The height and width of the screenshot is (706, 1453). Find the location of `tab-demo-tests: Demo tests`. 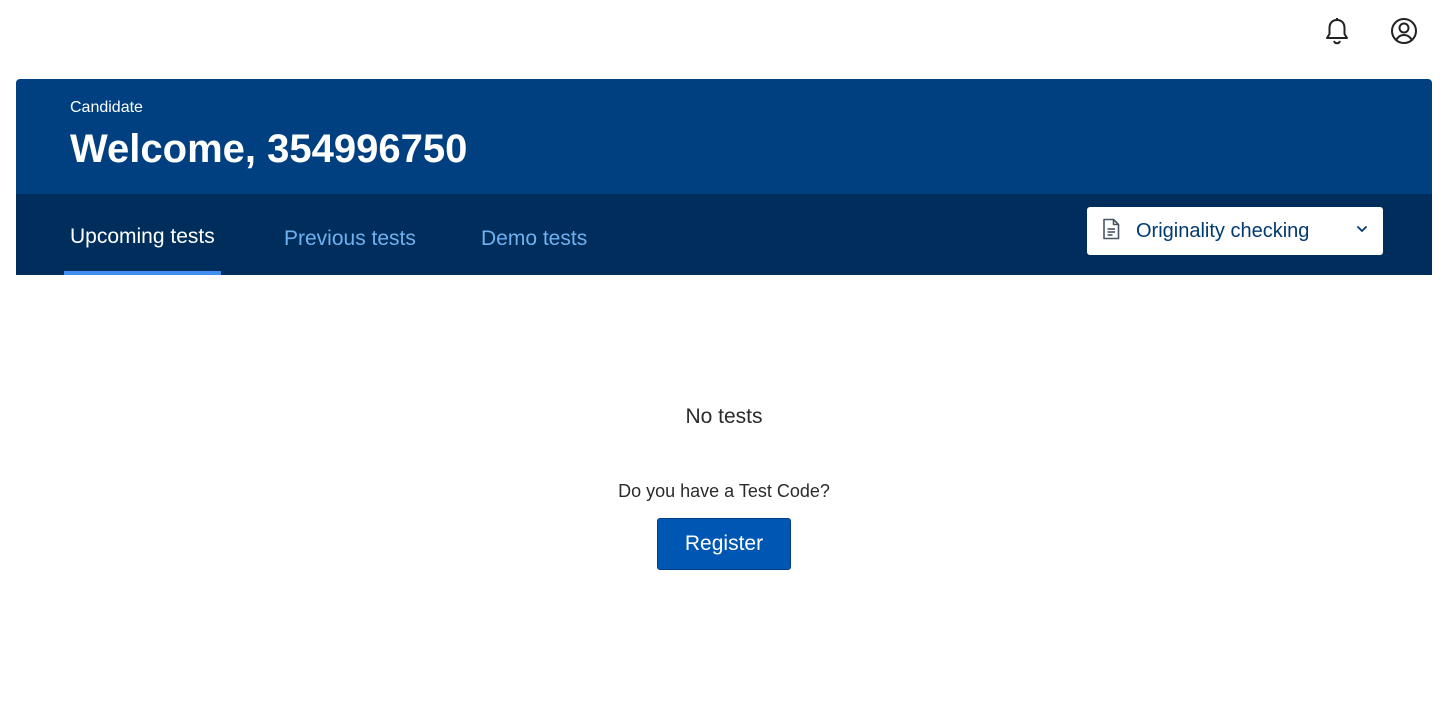

tab-demo-tests: Demo tests is located at coordinates (534, 234).